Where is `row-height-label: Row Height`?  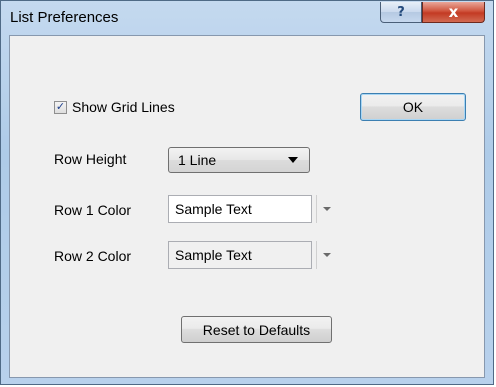
row-height-label: Row Height is located at coordinates (90, 159).